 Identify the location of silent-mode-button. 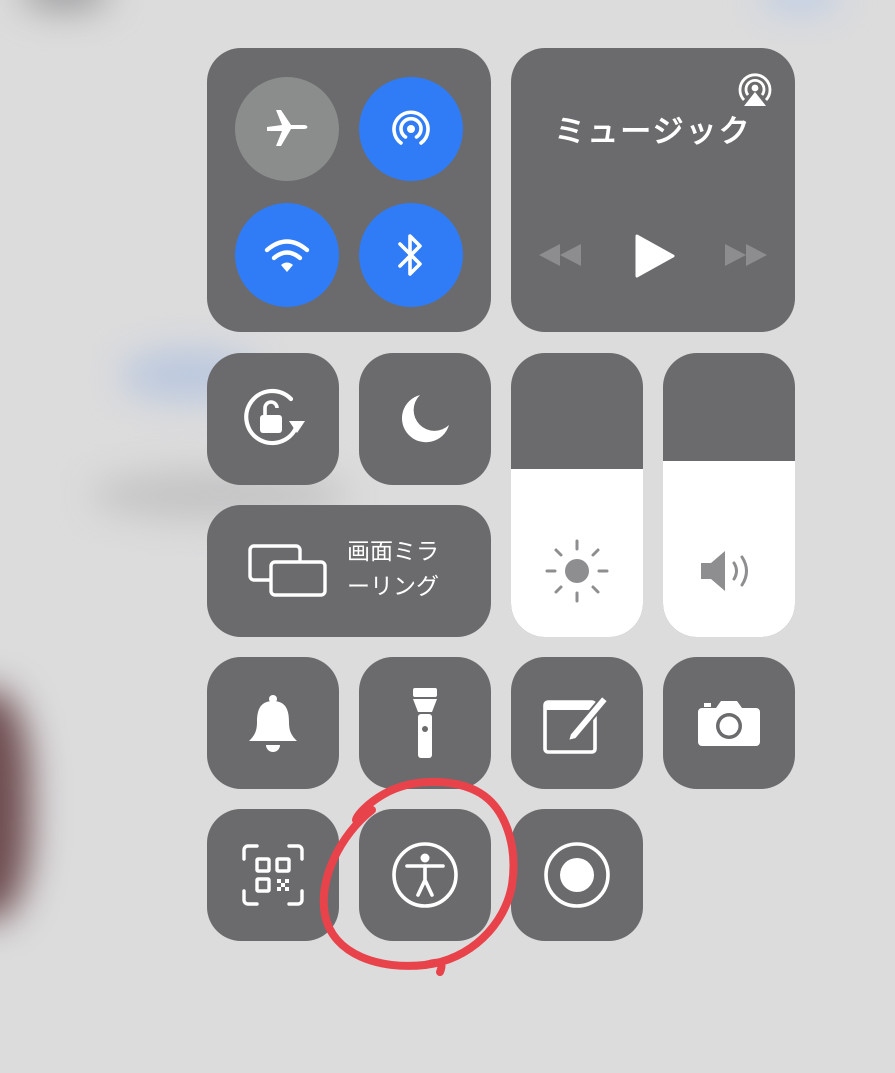
(273, 723).